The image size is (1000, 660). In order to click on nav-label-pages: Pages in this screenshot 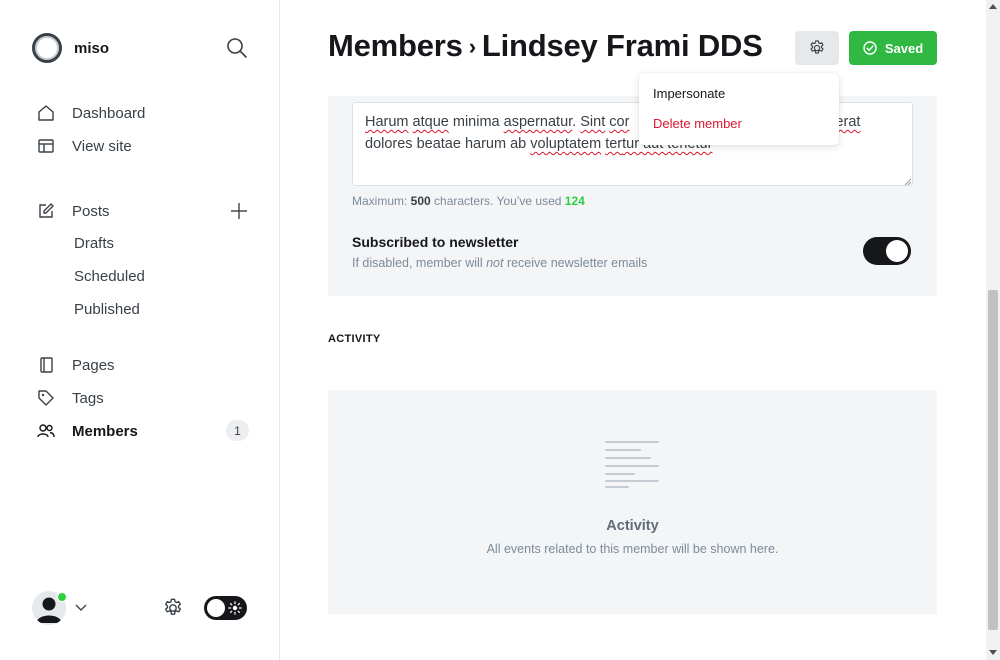, I will do `click(93, 365)`.